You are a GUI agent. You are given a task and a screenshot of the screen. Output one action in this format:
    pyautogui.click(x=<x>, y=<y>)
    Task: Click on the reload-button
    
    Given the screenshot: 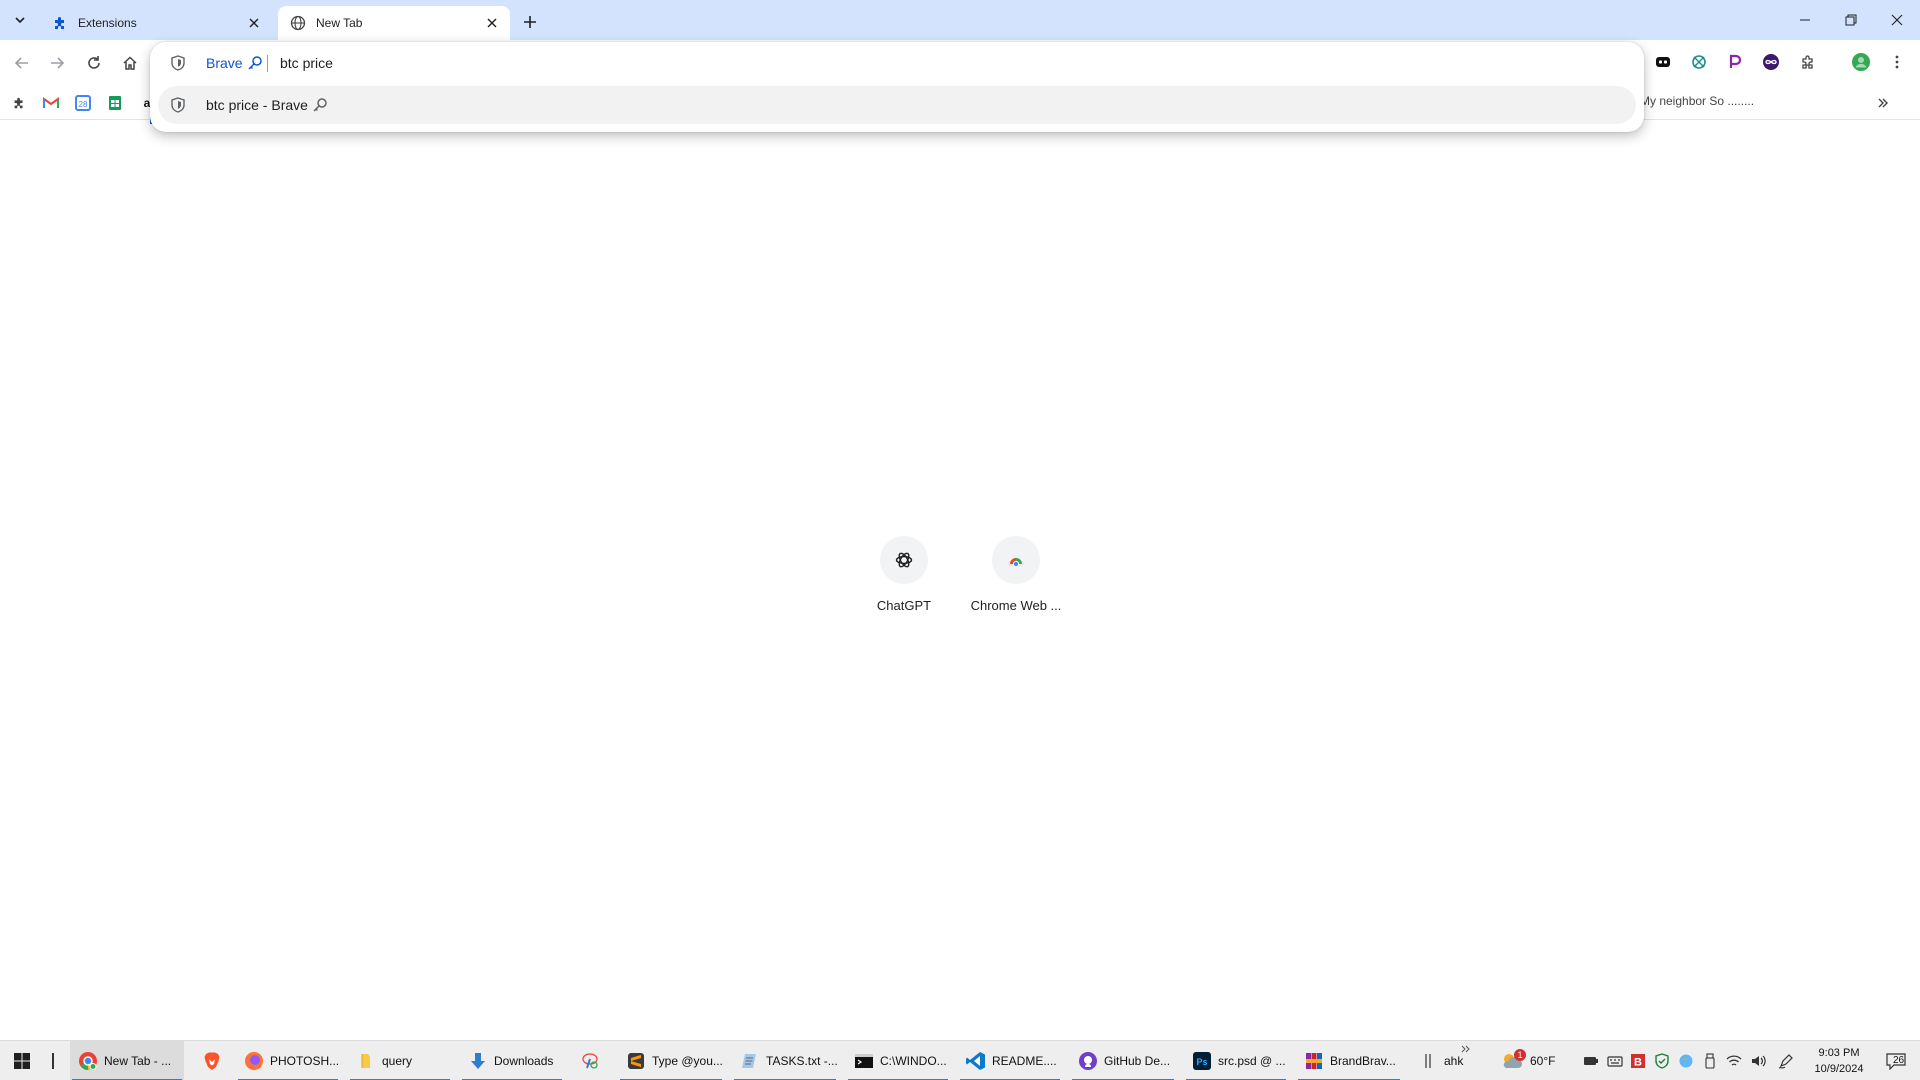 What is the action you would take?
    pyautogui.click(x=94, y=63)
    